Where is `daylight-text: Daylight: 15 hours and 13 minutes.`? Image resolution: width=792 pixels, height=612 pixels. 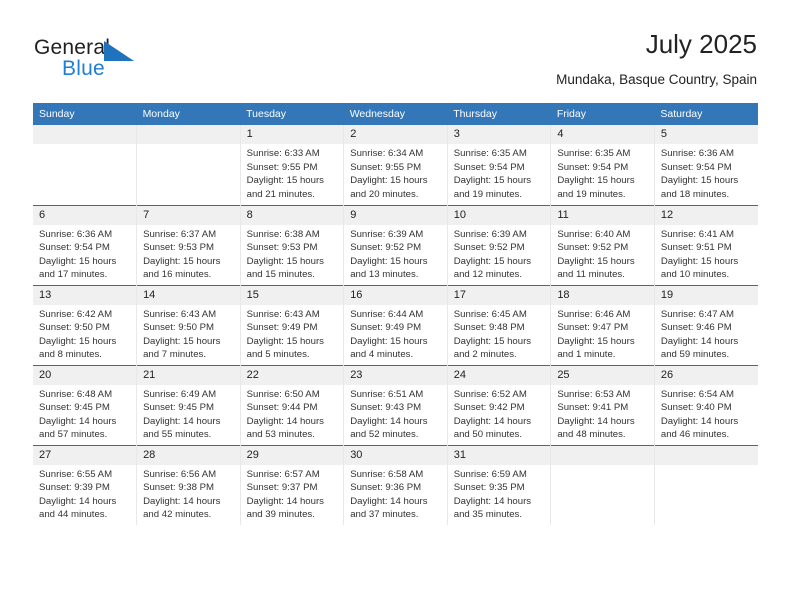 daylight-text: Daylight: 15 hours and 13 minutes. is located at coordinates (389, 268).